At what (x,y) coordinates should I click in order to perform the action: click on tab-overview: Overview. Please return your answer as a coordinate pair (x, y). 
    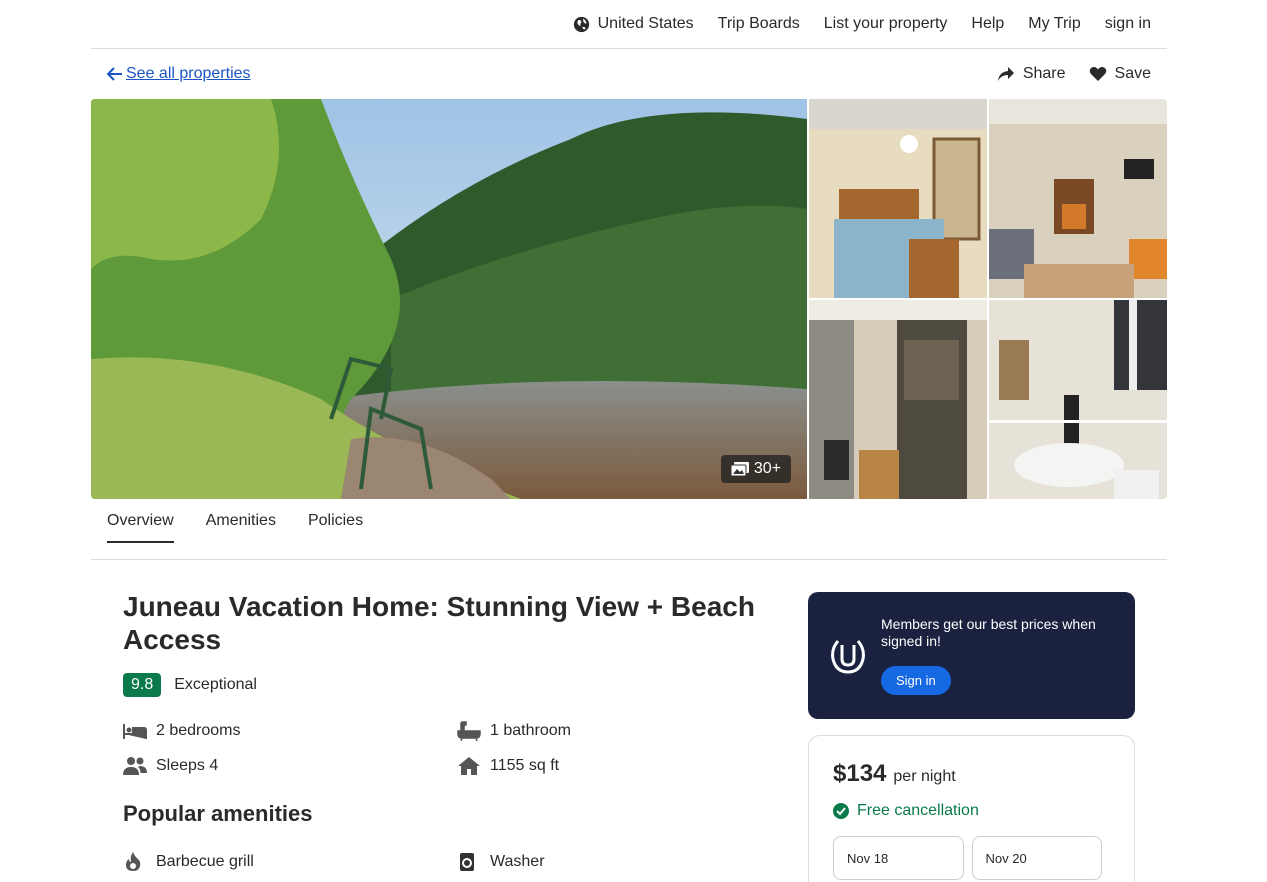
    Looking at the image, I should click on (140, 521).